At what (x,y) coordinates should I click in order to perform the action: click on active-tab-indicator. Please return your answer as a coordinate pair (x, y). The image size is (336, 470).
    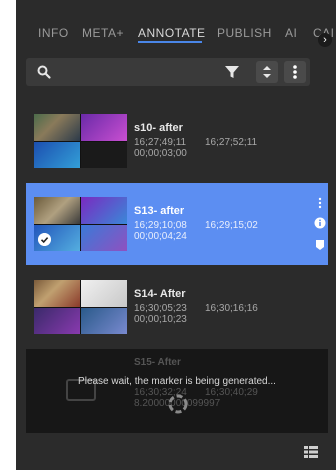
    Looking at the image, I should click on (170, 42).